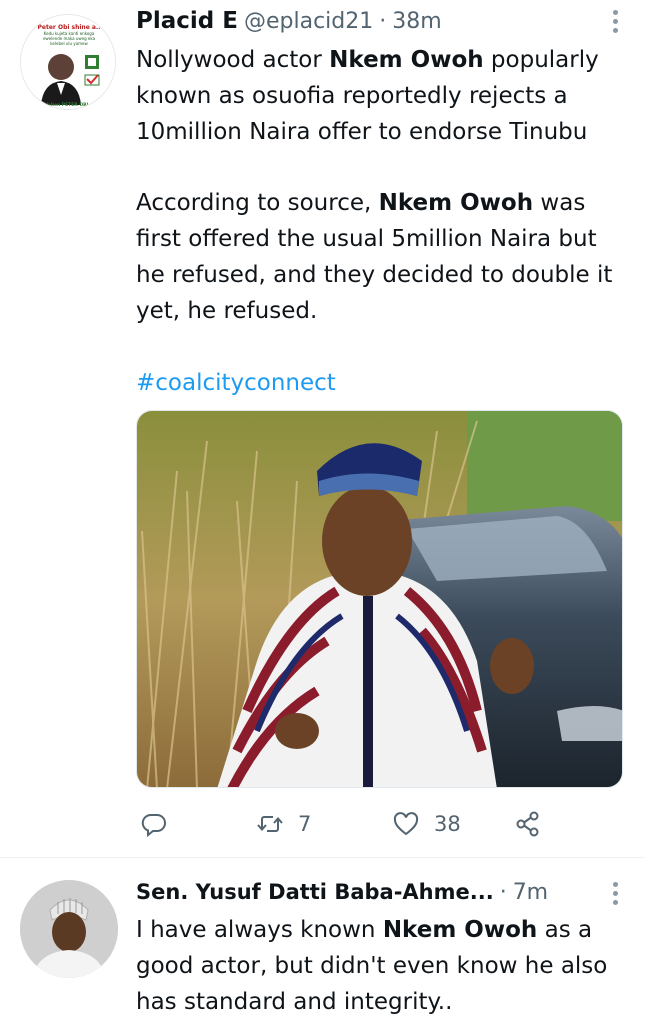 The image size is (645, 1024). Describe the element at coordinates (236, 383) in the screenshot. I see `hashtag-link: #coalcityconnect` at that location.